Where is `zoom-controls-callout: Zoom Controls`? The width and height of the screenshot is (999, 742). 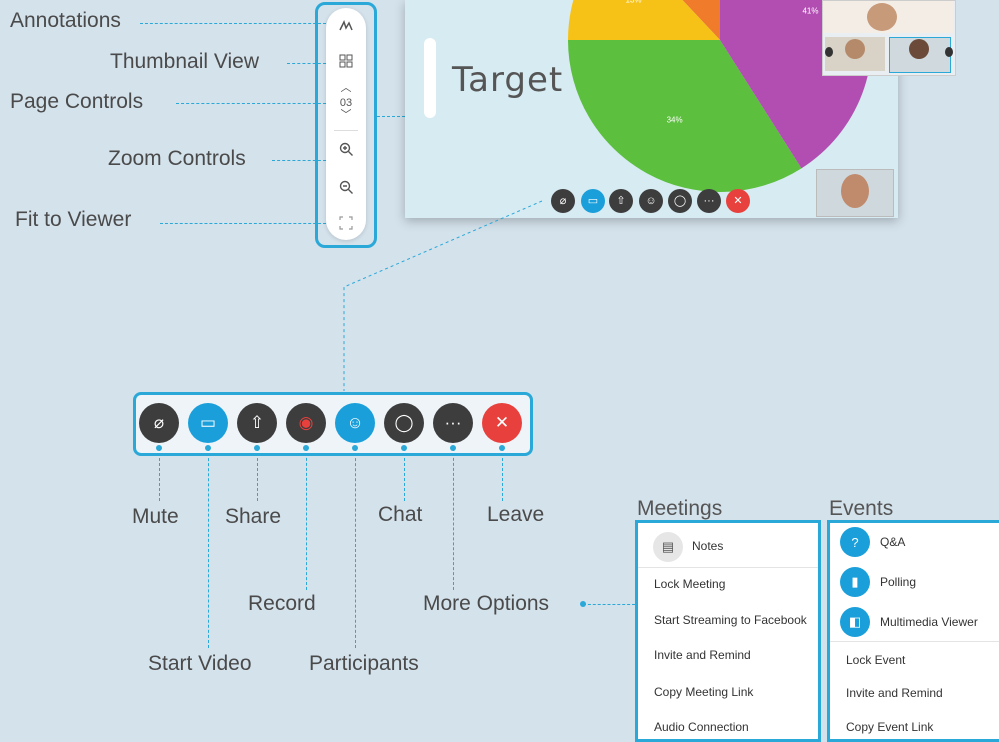 zoom-controls-callout: Zoom Controls is located at coordinates (177, 158).